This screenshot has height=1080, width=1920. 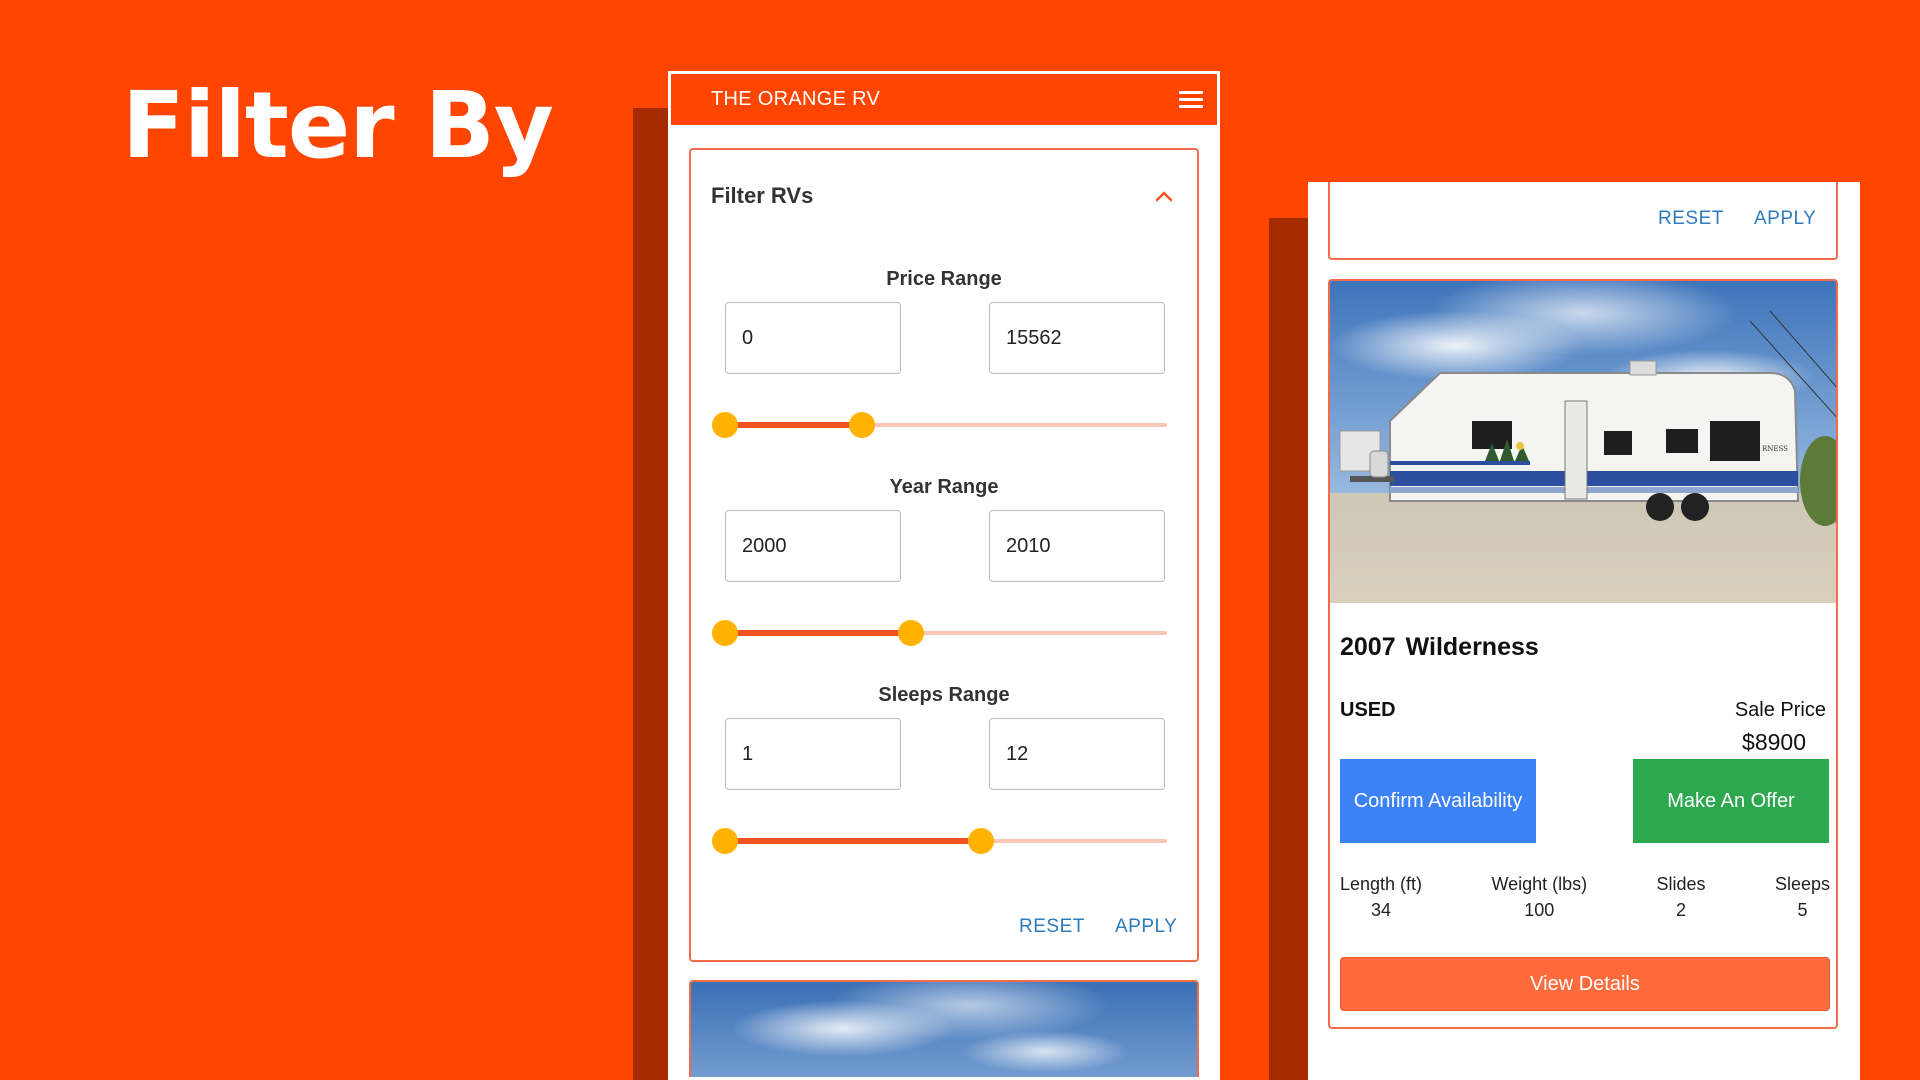 I want to click on sleeps-range-slider, so click(x=939, y=841).